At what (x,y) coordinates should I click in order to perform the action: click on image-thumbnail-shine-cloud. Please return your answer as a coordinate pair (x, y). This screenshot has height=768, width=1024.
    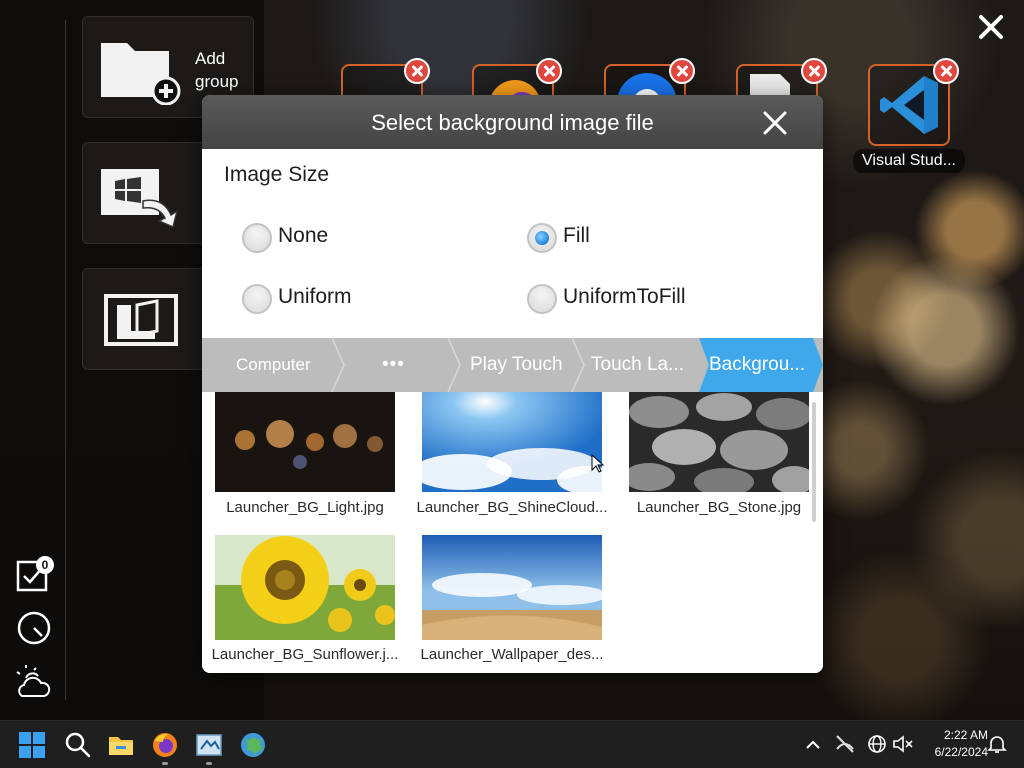
    Looking at the image, I should click on (512, 442).